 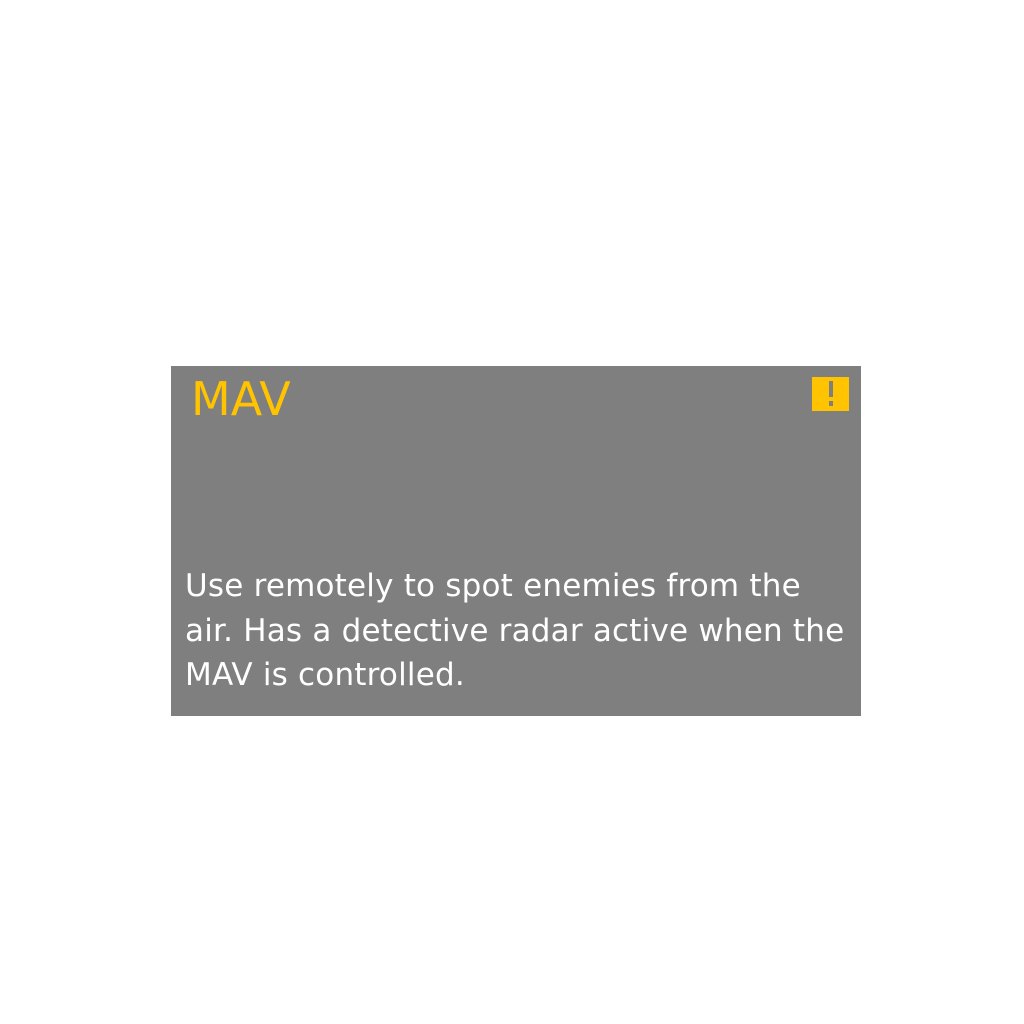 What do you see at coordinates (830, 394) in the screenshot?
I see `exclamation-icon` at bounding box center [830, 394].